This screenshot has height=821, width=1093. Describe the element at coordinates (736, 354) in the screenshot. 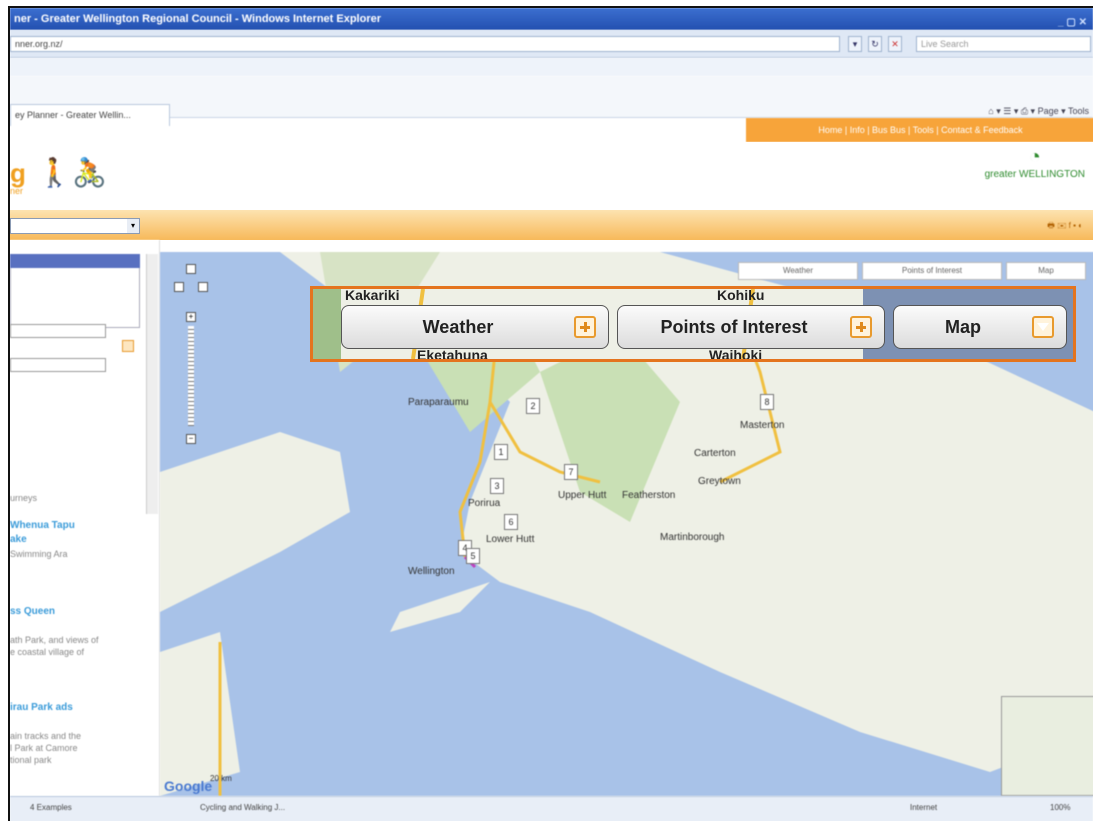

I see `map-label: Waihoki` at that location.